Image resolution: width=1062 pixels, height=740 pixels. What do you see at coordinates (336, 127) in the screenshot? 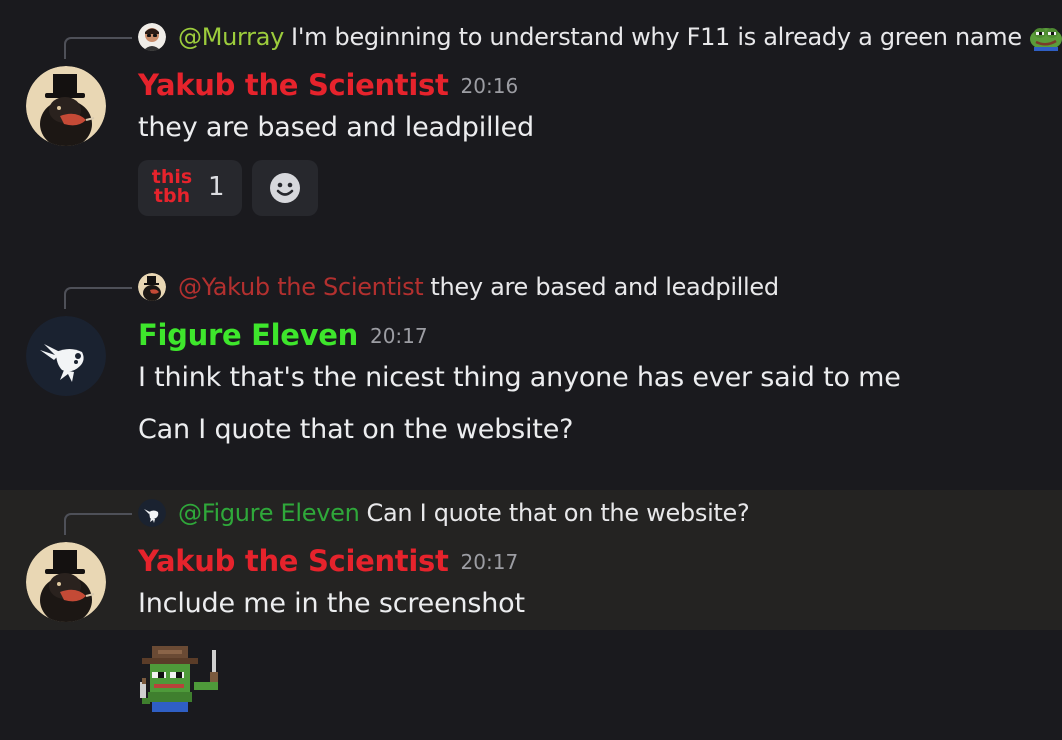
I see `message-text: they are based and leadpilled` at bounding box center [336, 127].